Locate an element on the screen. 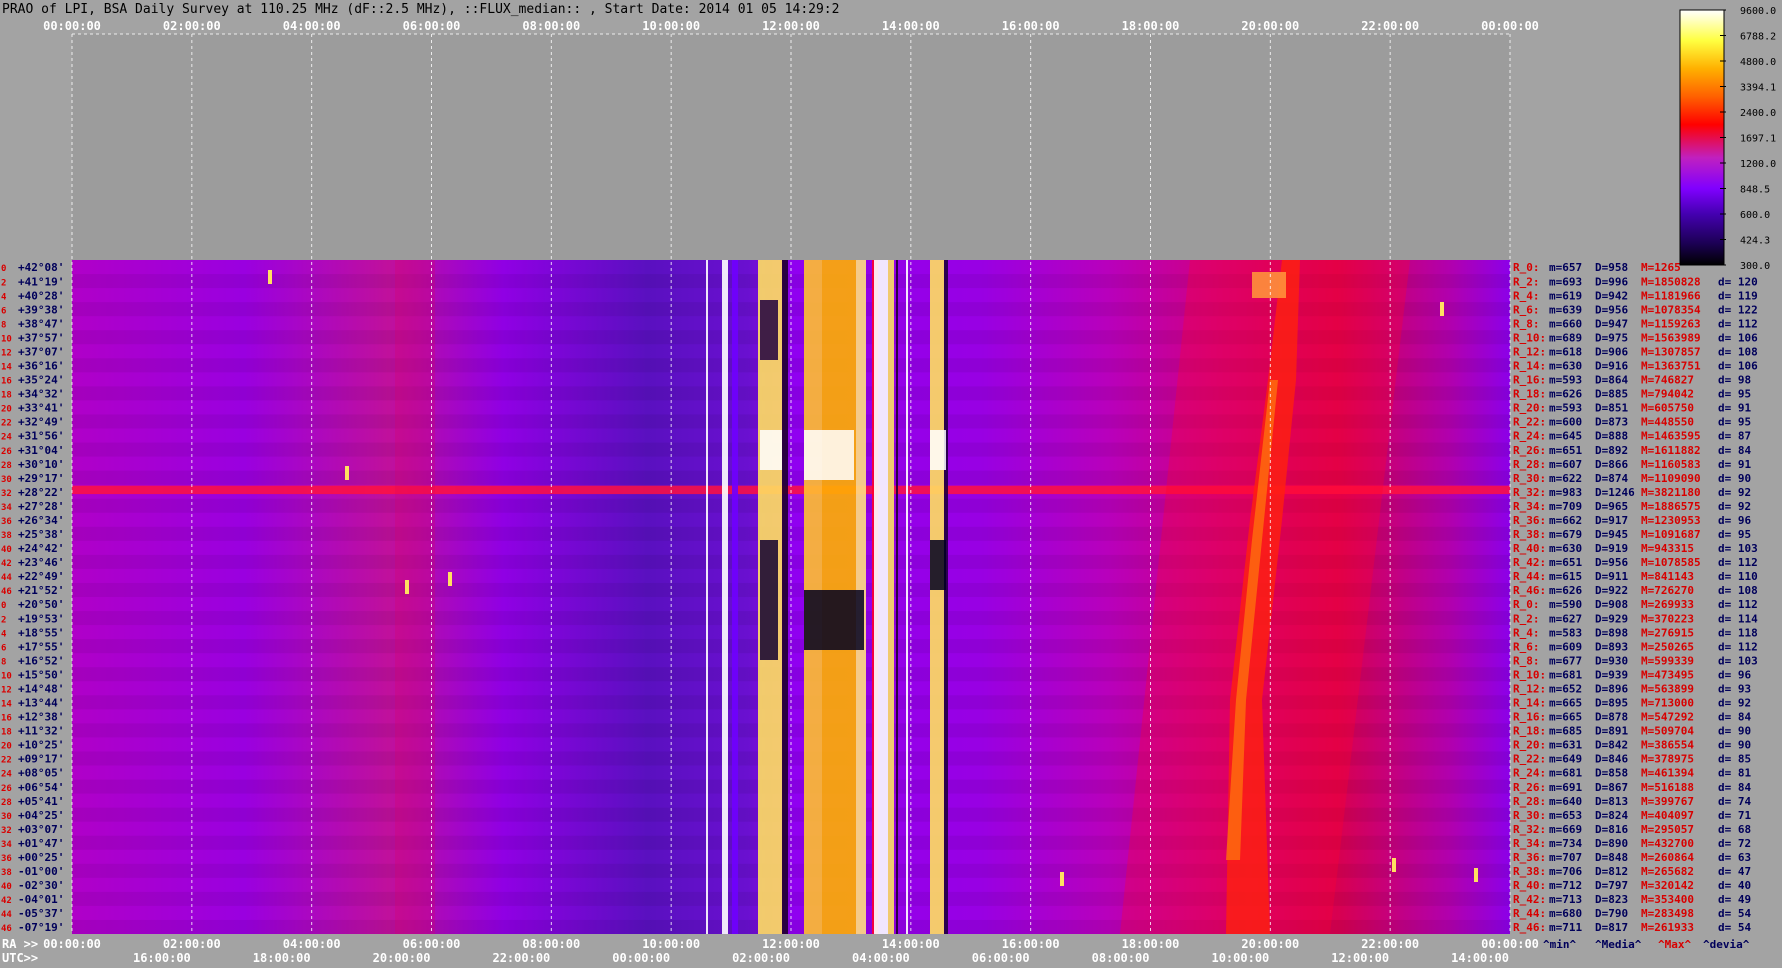 The width and height of the screenshot is (1782, 968). colorbar-tick-label: 848.5 is located at coordinates (1755, 190).